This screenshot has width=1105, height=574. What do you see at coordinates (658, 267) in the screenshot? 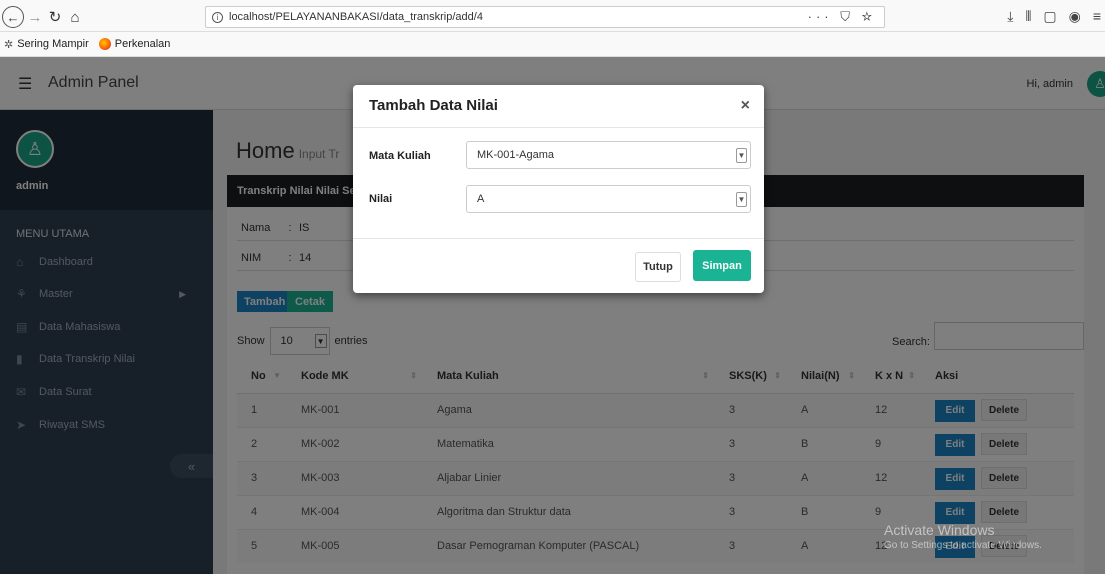
I see `tutup-button: Tutup` at bounding box center [658, 267].